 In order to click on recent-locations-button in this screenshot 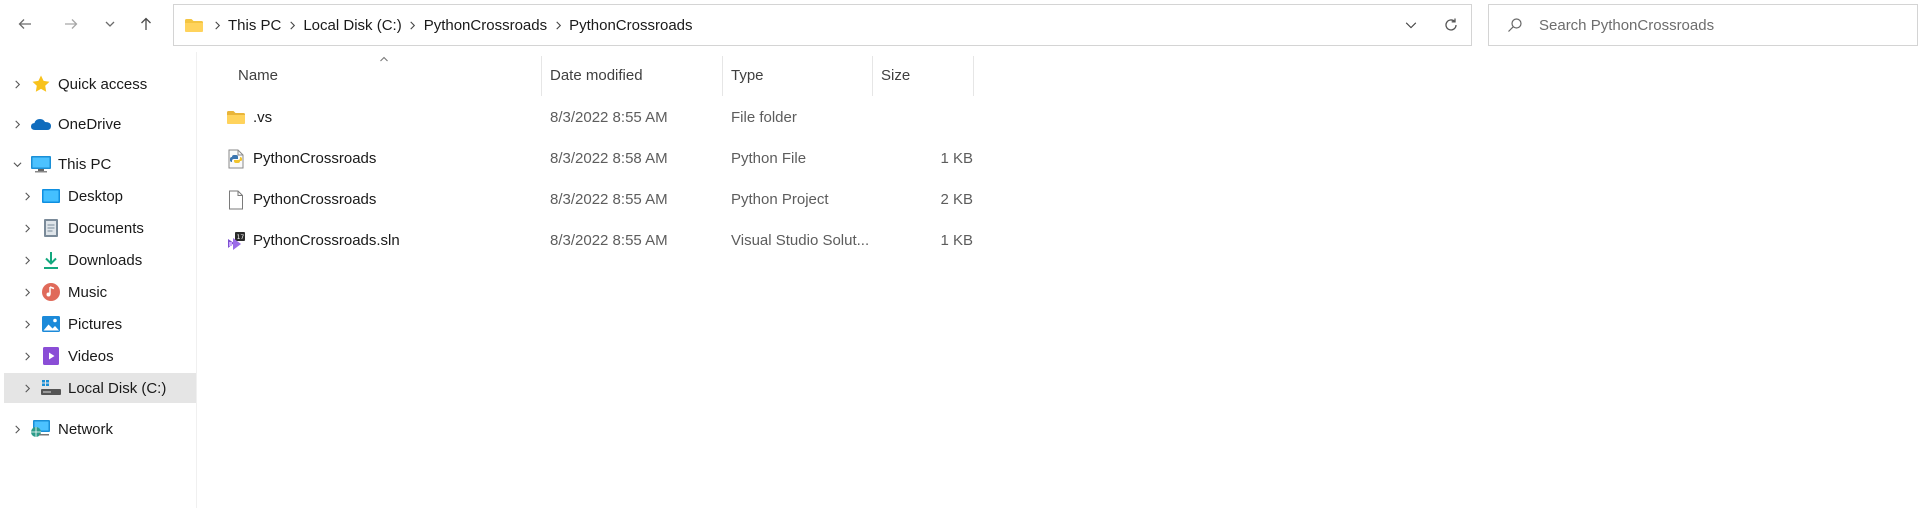, I will do `click(110, 24)`.